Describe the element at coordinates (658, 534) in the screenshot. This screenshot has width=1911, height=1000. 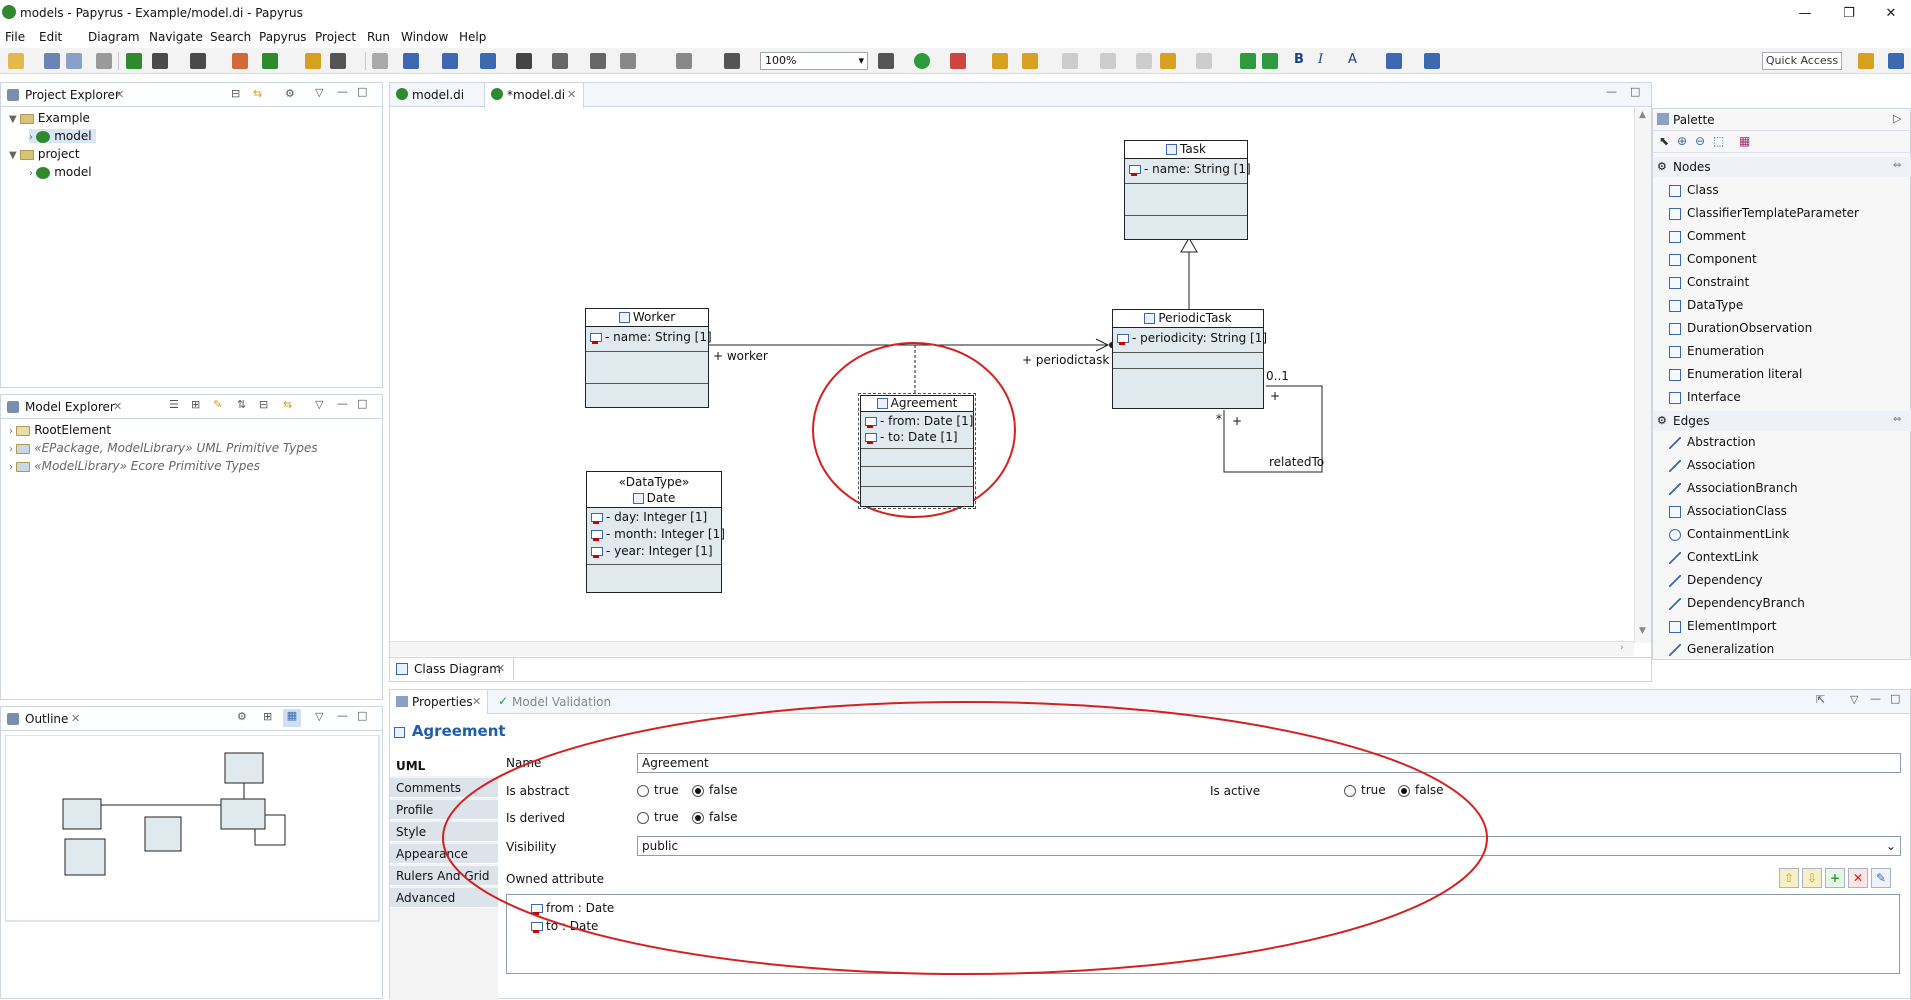
I see `attr-row: - month: Integer [1]` at that location.